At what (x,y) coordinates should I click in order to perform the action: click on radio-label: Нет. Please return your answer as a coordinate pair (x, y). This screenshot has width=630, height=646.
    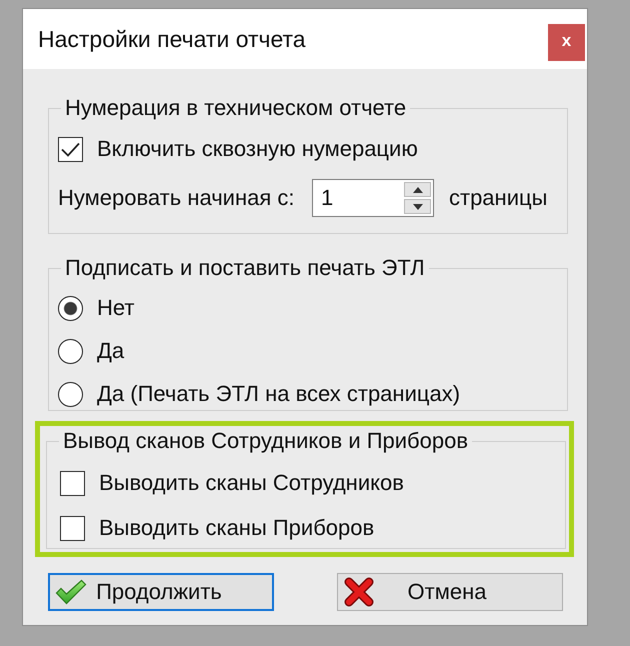
    Looking at the image, I should click on (115, 308).